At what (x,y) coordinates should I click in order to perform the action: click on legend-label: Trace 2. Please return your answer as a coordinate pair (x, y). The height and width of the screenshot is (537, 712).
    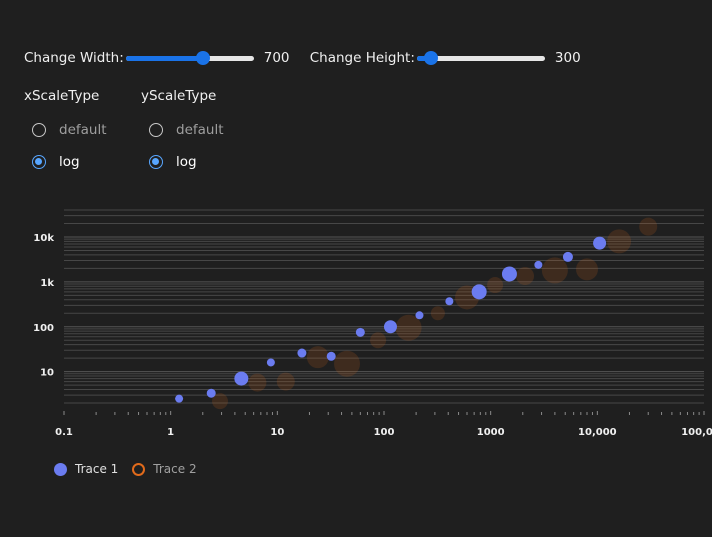
    Looking at the image, I should click on (175, 469).